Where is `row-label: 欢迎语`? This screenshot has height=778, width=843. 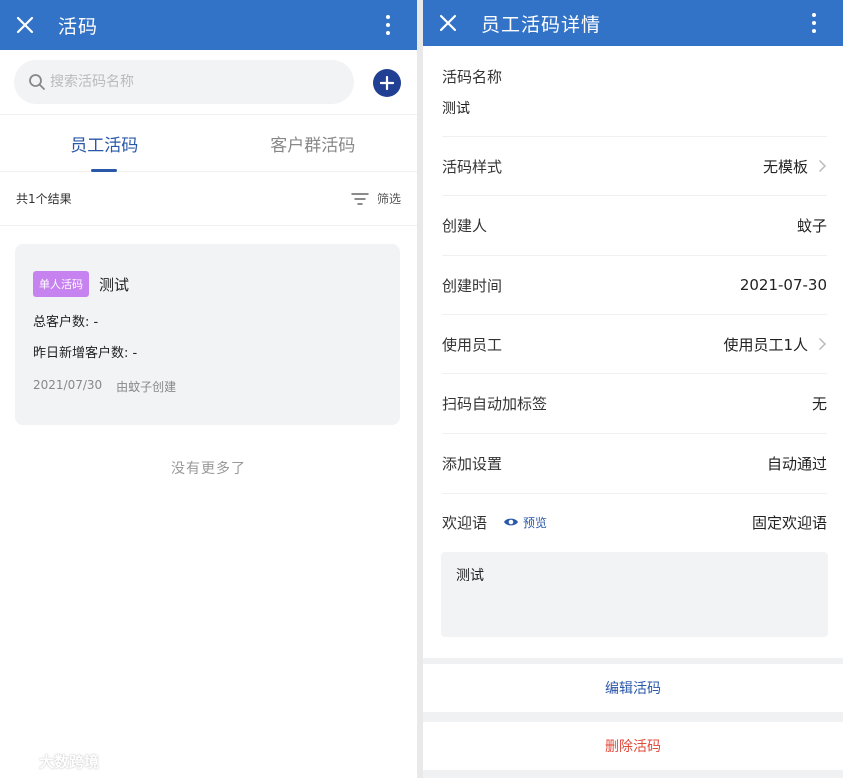
row-label: 欢迎语 is located at coordinates (465, 522).